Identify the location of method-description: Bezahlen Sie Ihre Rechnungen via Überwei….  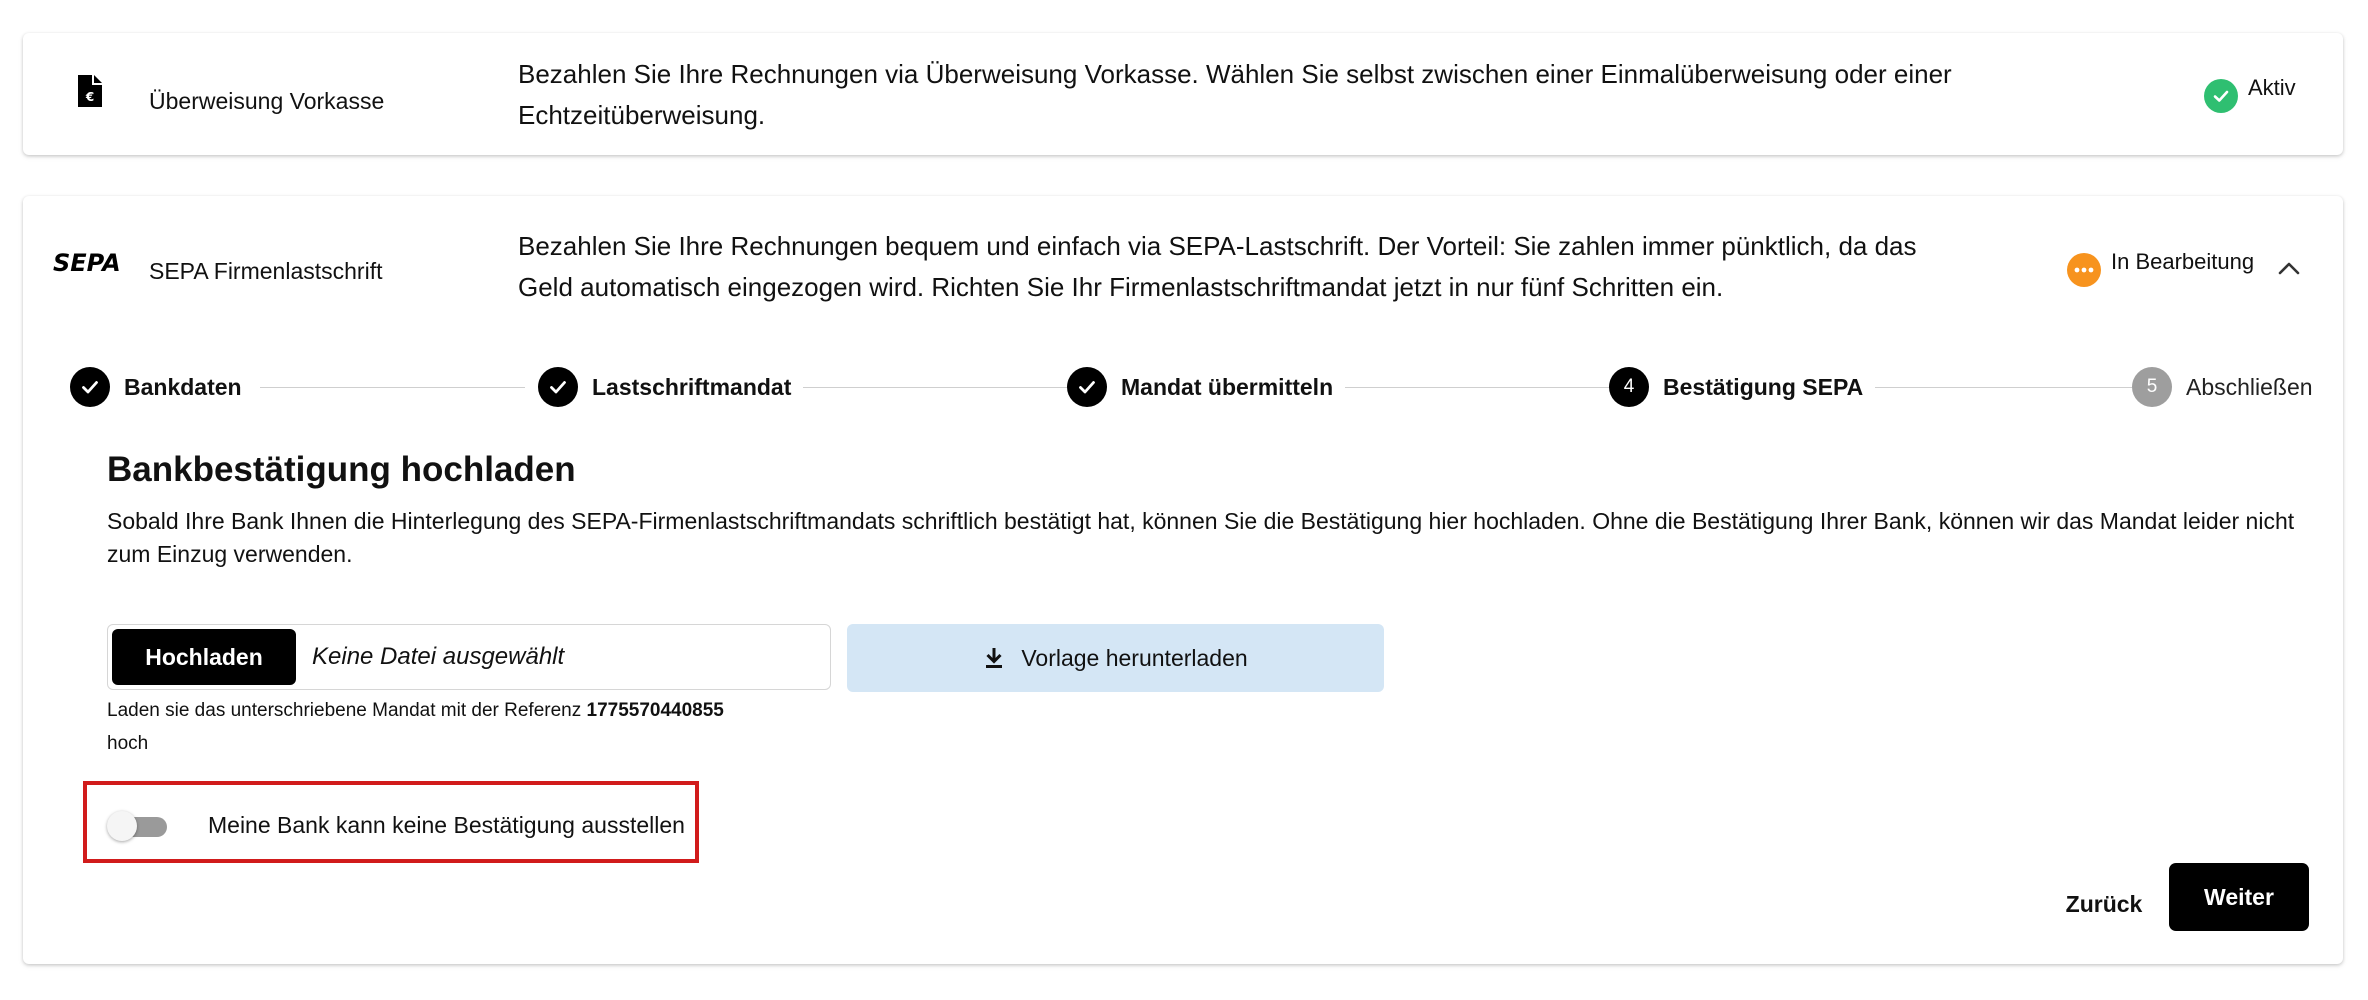
(1235, 94).